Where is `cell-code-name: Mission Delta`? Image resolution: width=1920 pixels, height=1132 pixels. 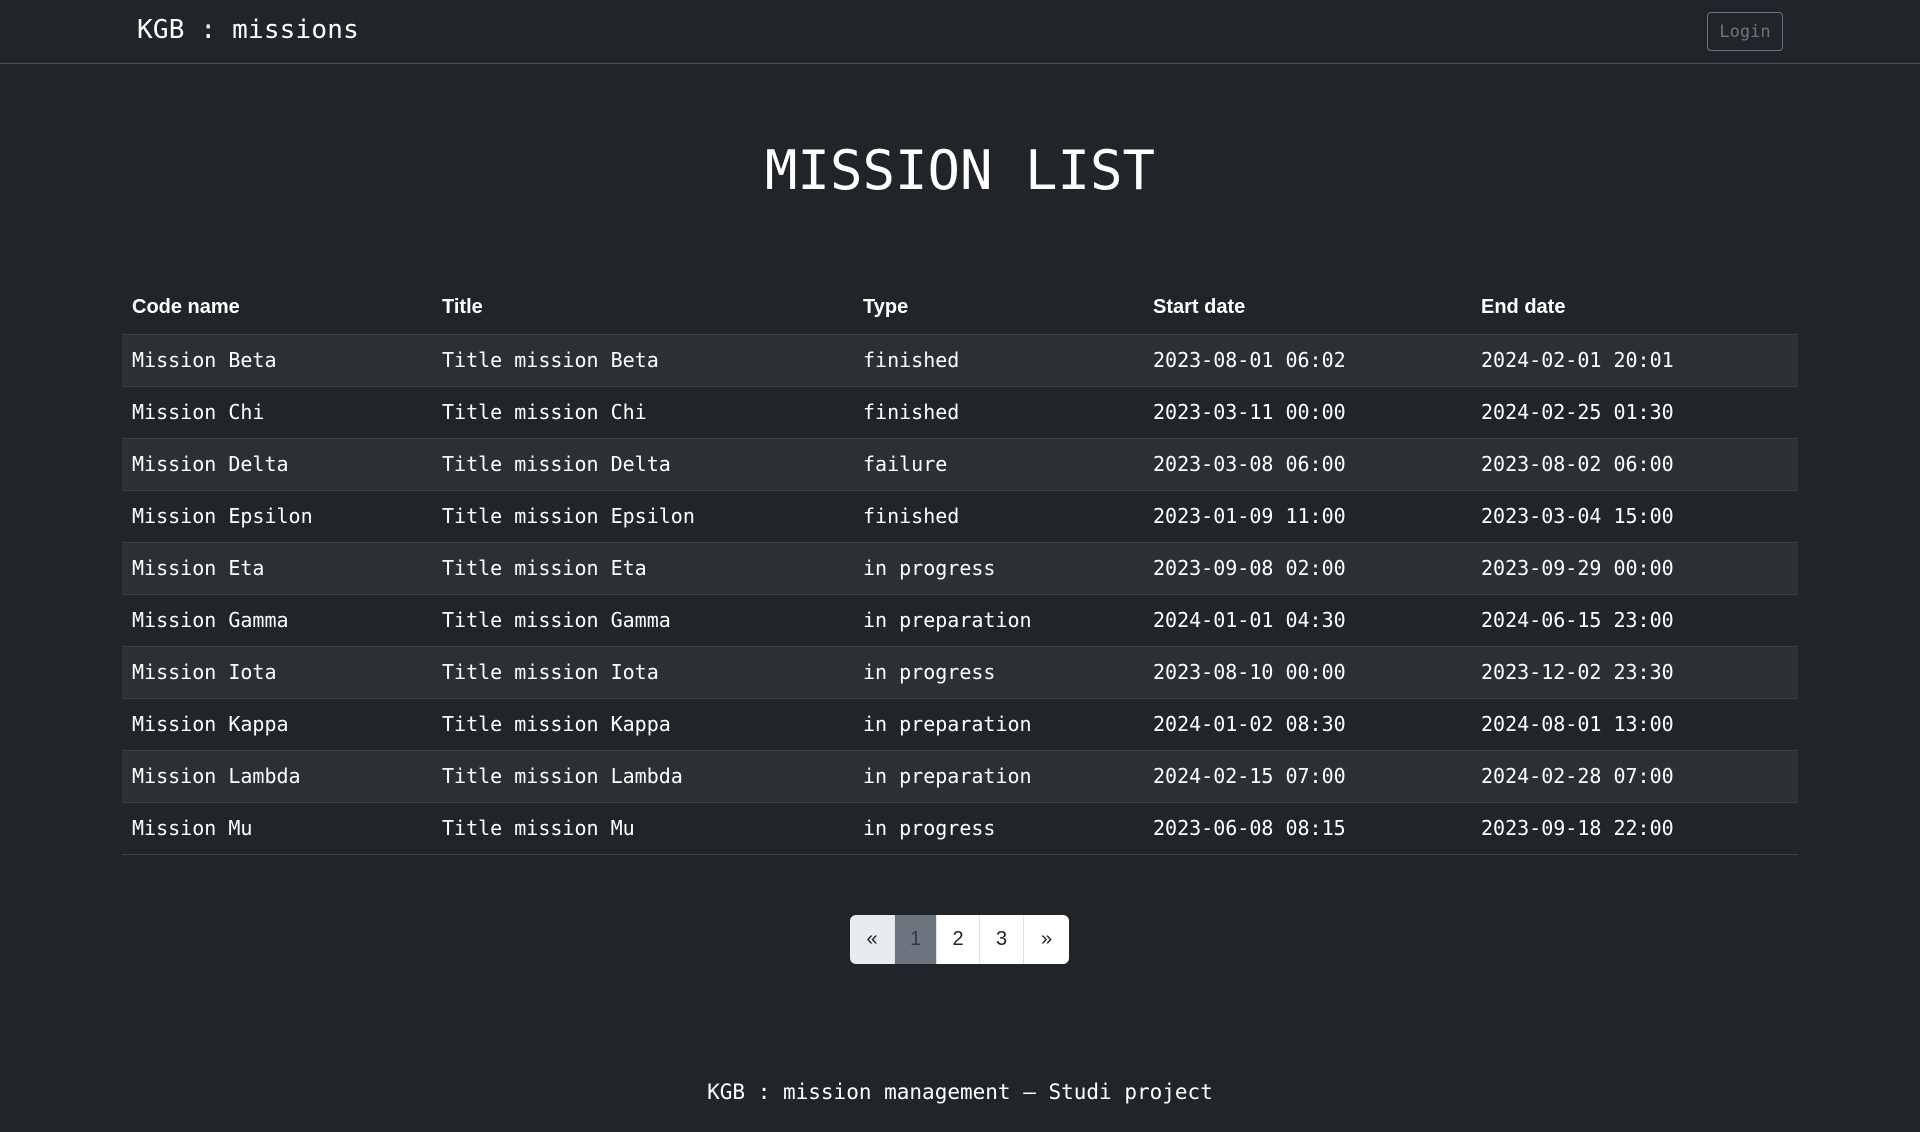
cell-code-name: Mission Delta is located at coordinates (277, 464).